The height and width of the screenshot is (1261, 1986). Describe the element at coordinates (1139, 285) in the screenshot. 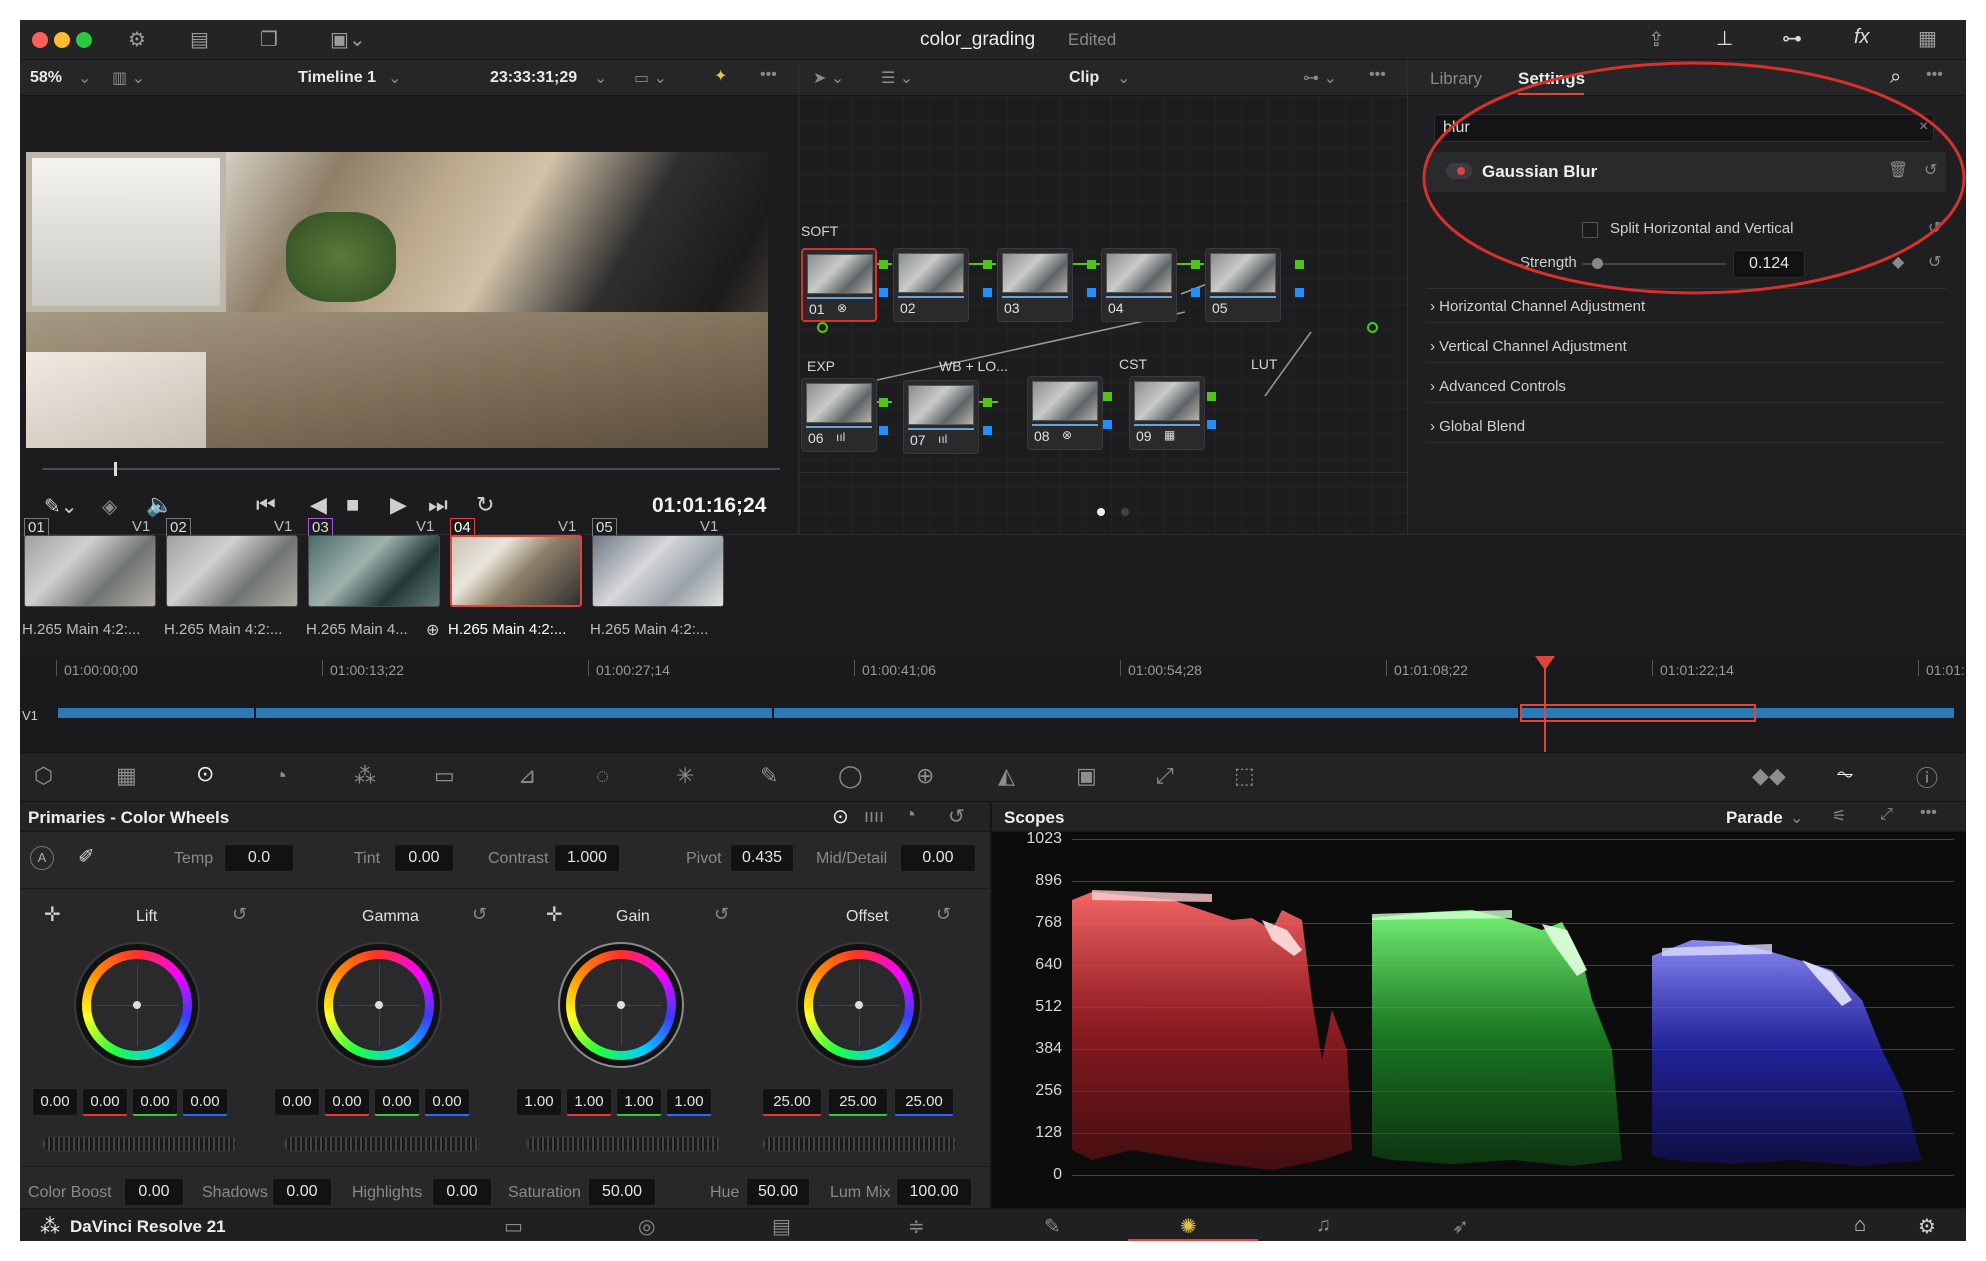

I see `node-04: 04` at that location.